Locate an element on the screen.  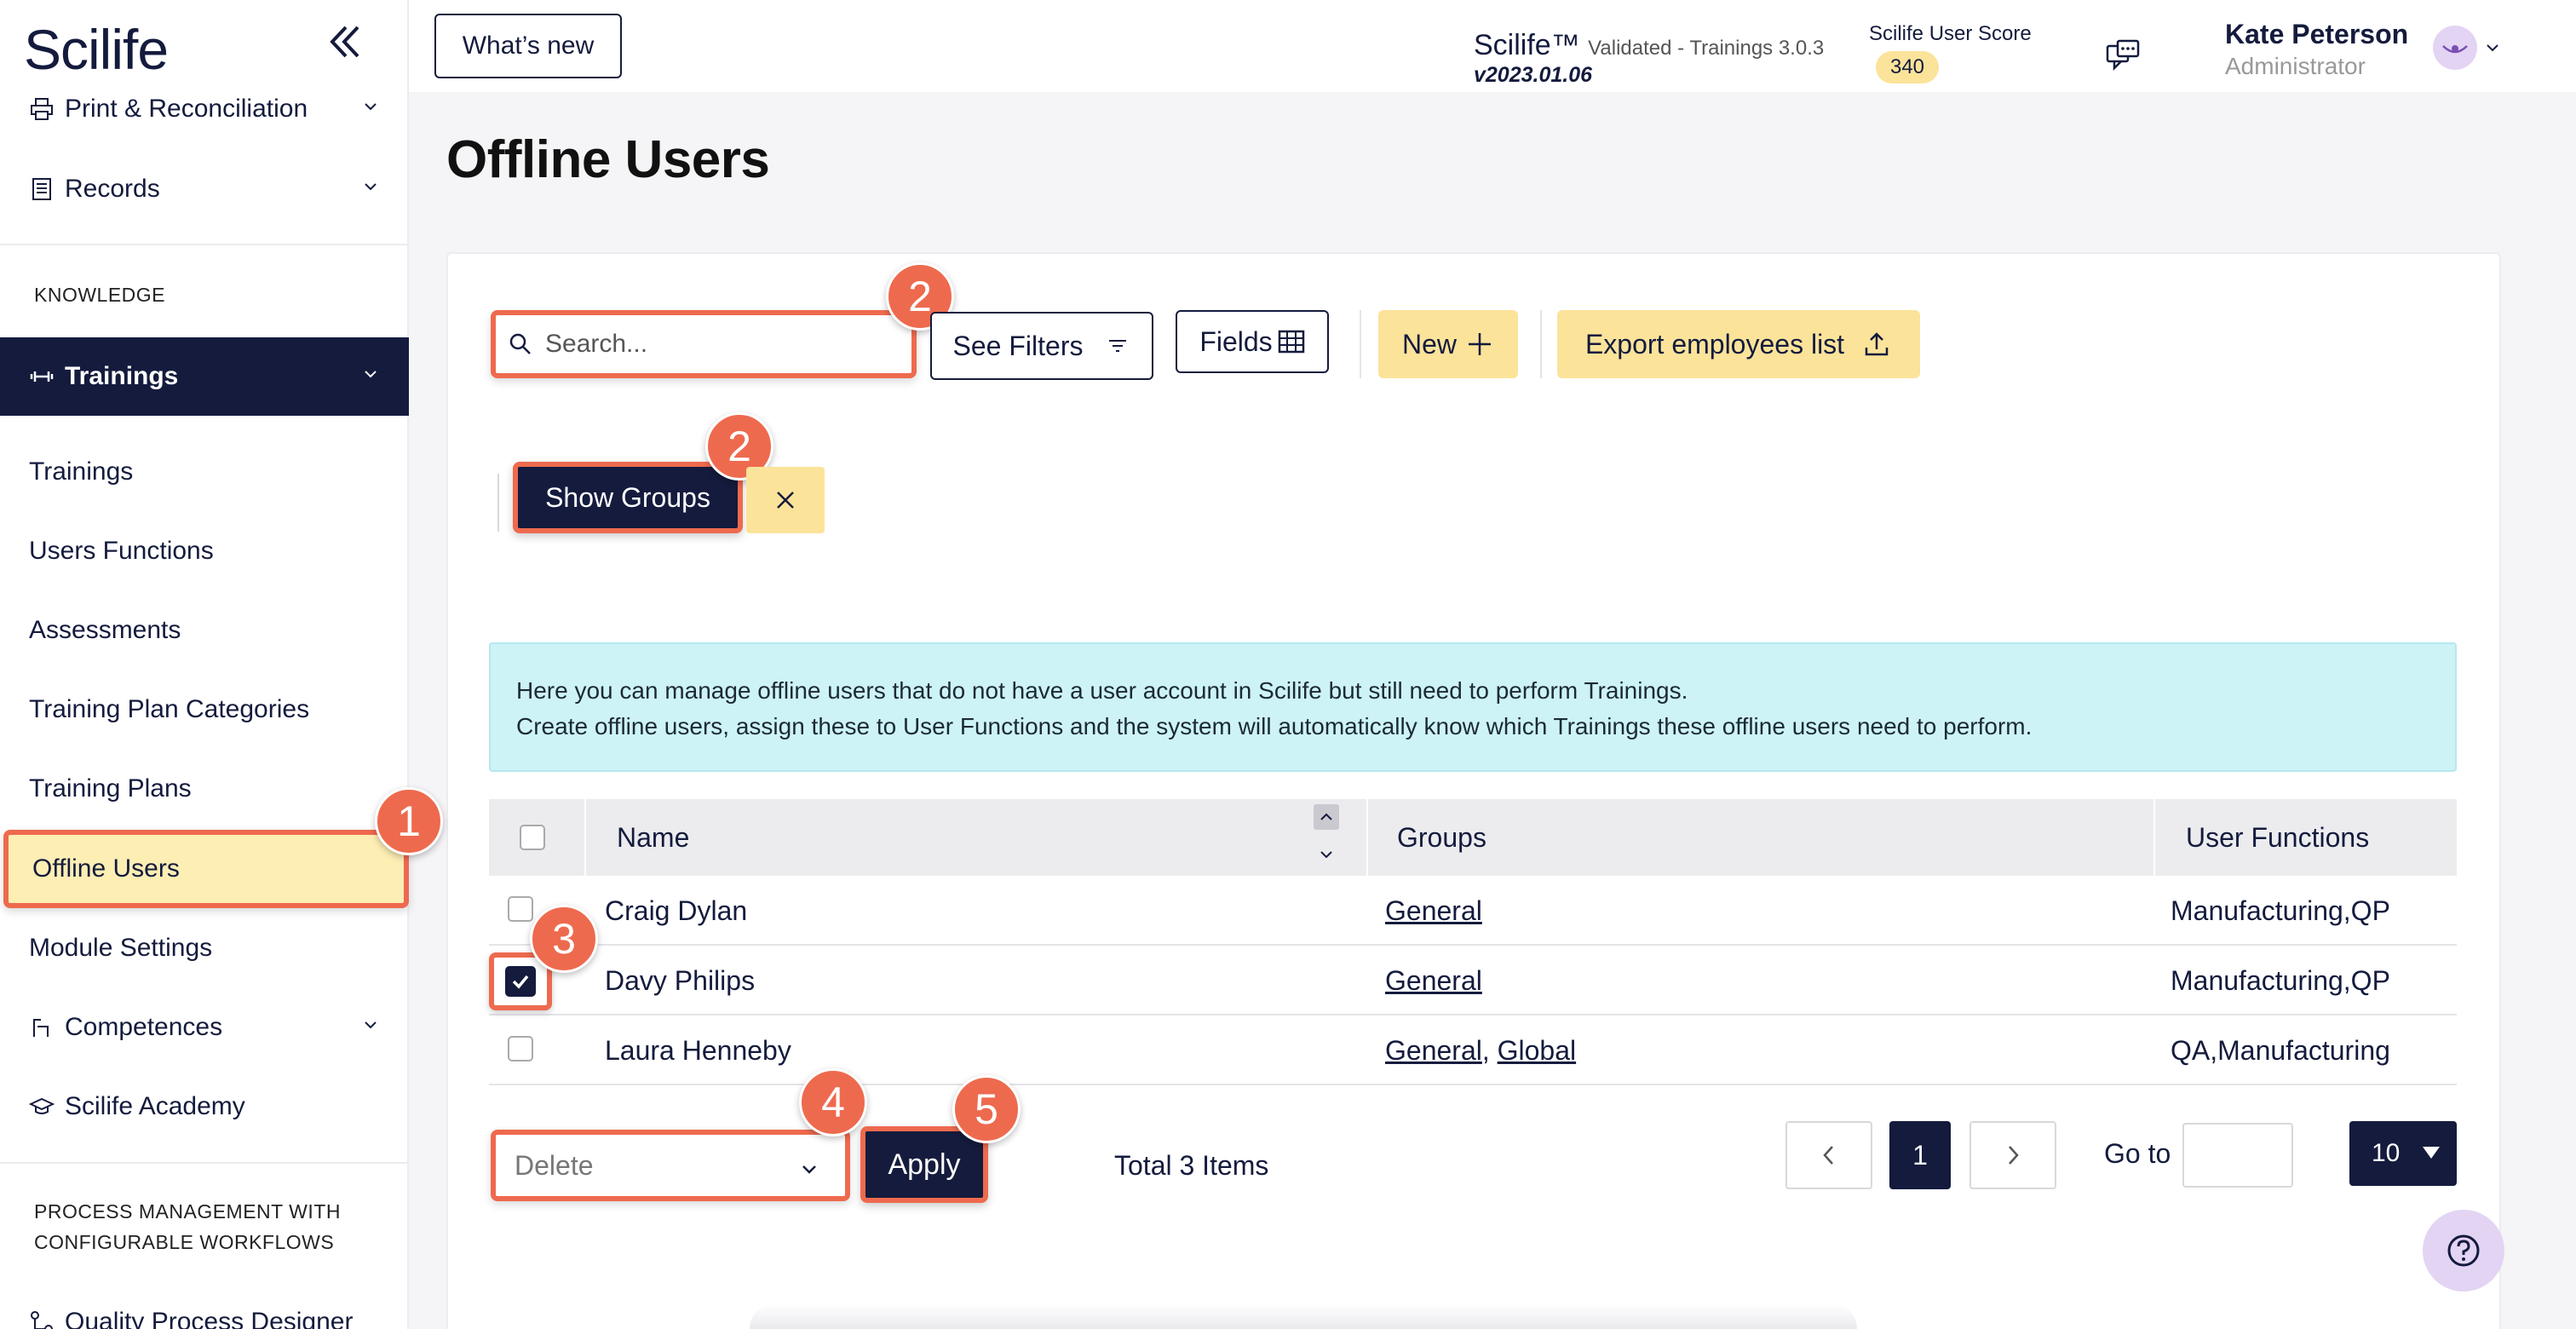
eye-avatar-icon is located at coordinates (2455, 49).